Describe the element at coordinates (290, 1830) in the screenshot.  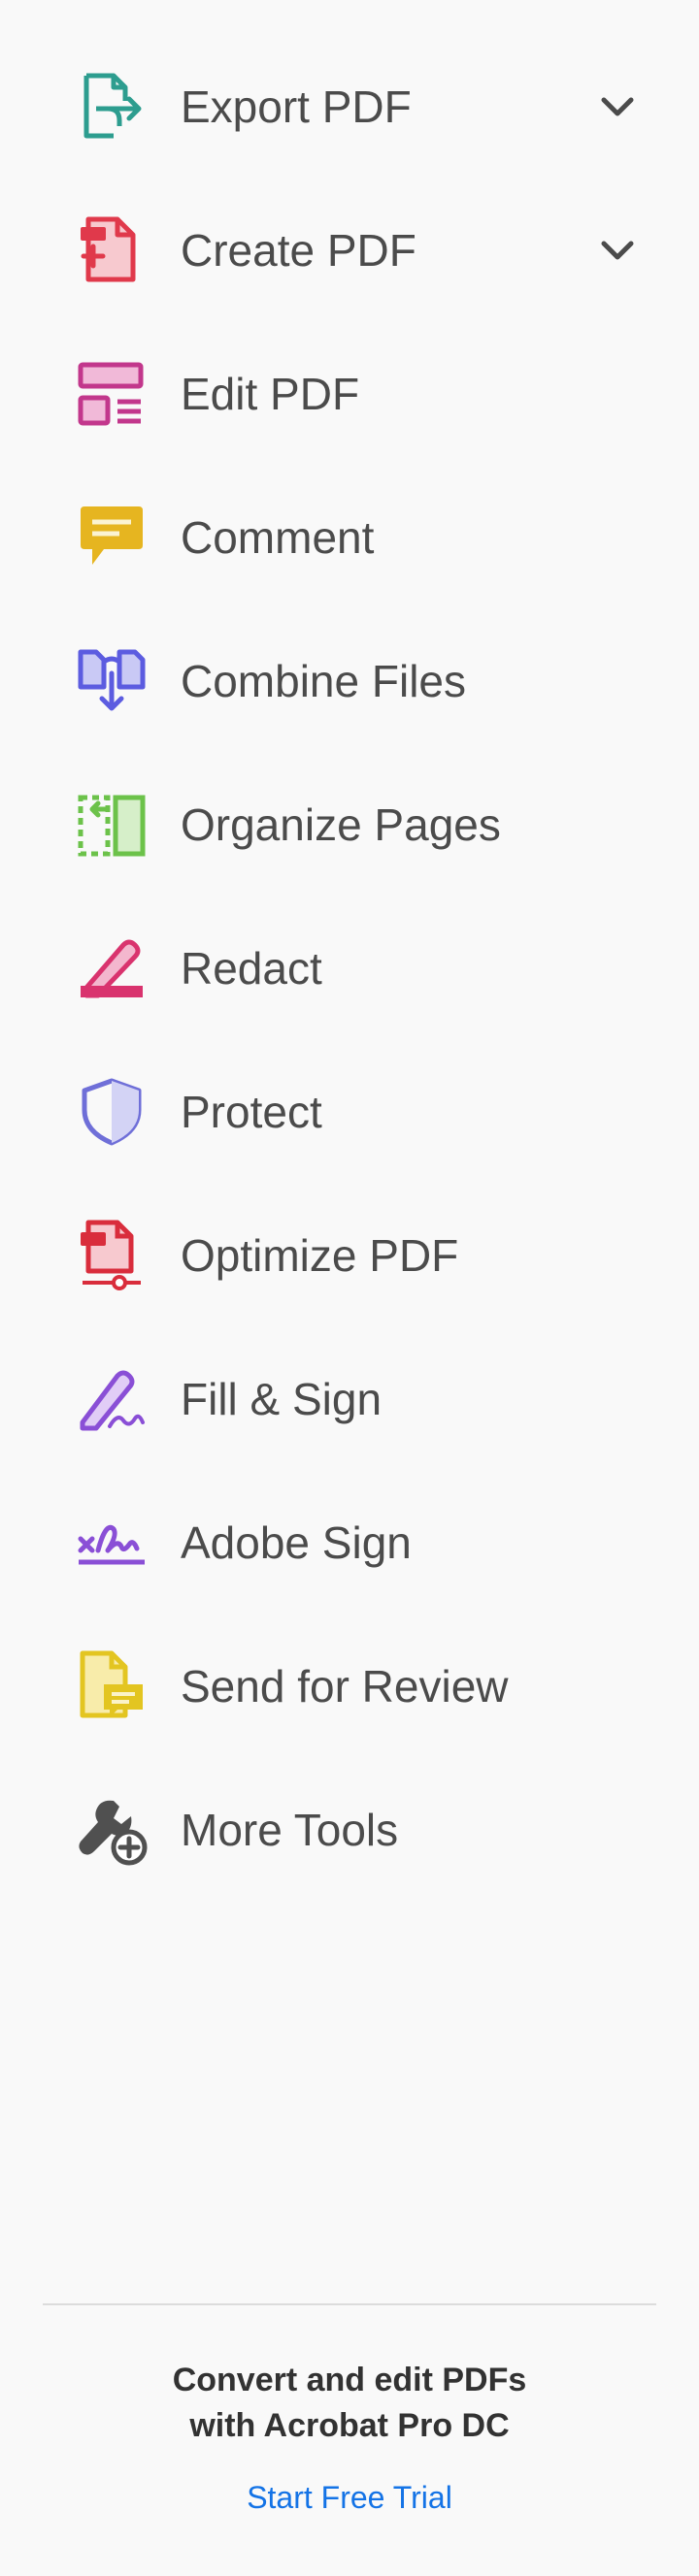
I see `tool-label: More Tools` at that location.